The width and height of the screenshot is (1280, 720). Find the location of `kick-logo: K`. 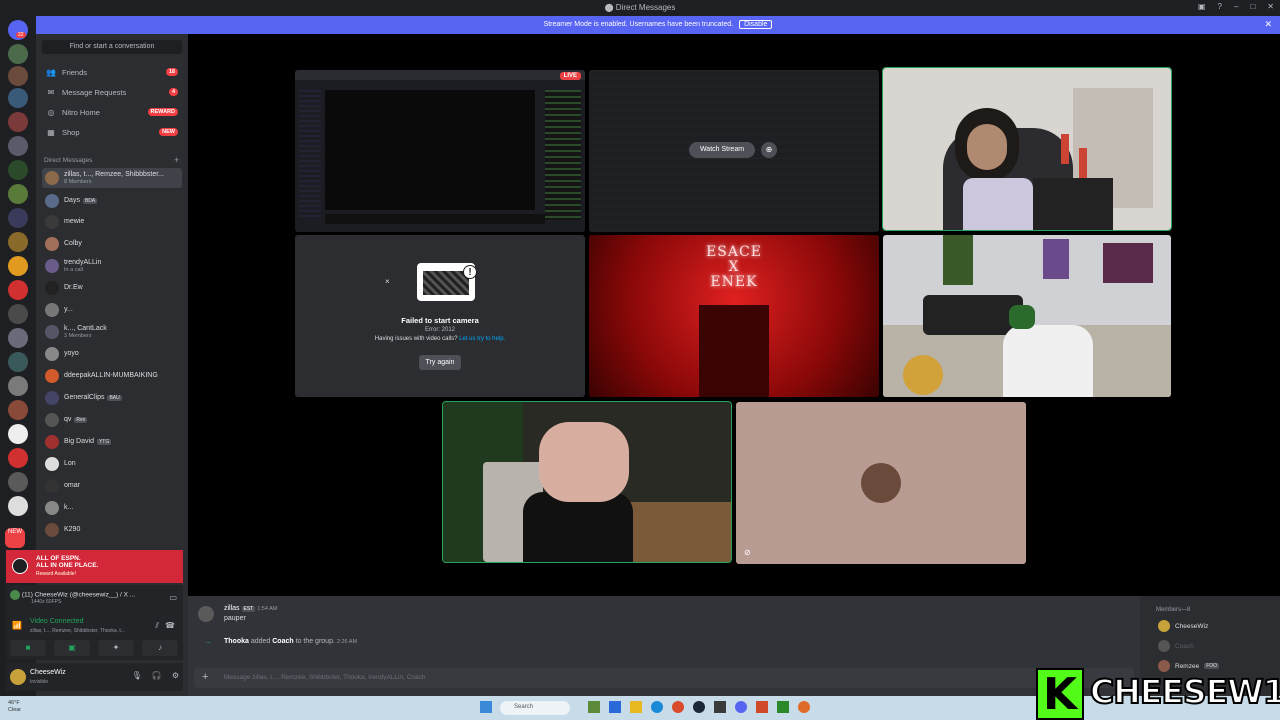

kick-logo: K is located at coordinates (1060, 694).